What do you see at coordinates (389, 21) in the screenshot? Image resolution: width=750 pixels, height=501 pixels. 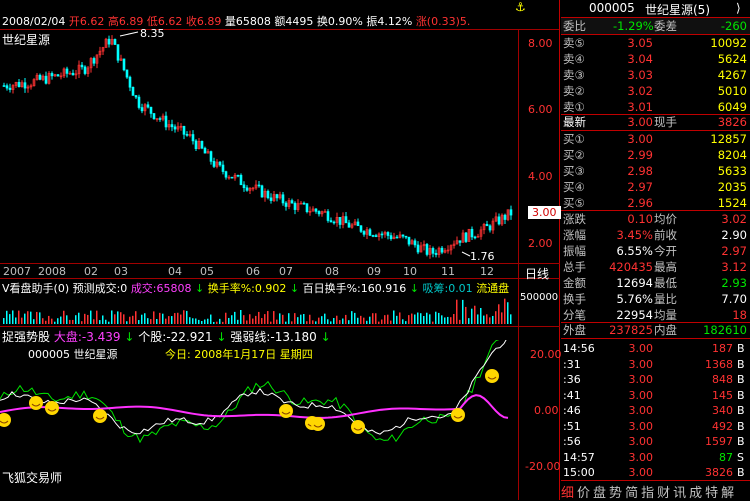 I see `header-amplitude: 振4.12%` at bounding box center [389, 21].